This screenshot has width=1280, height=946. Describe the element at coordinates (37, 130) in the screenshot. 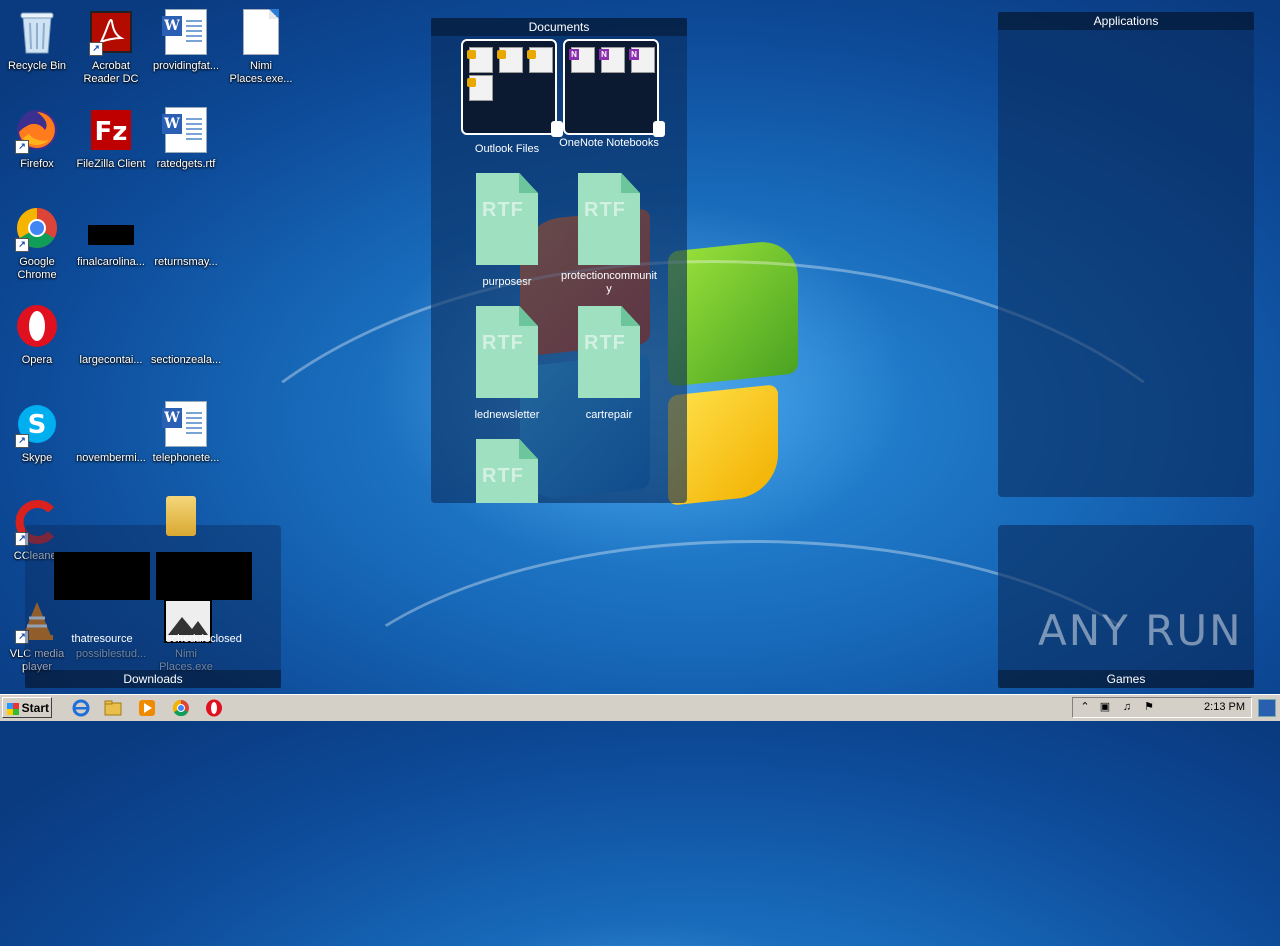

I see `firefox-icon: ↗` at that location.